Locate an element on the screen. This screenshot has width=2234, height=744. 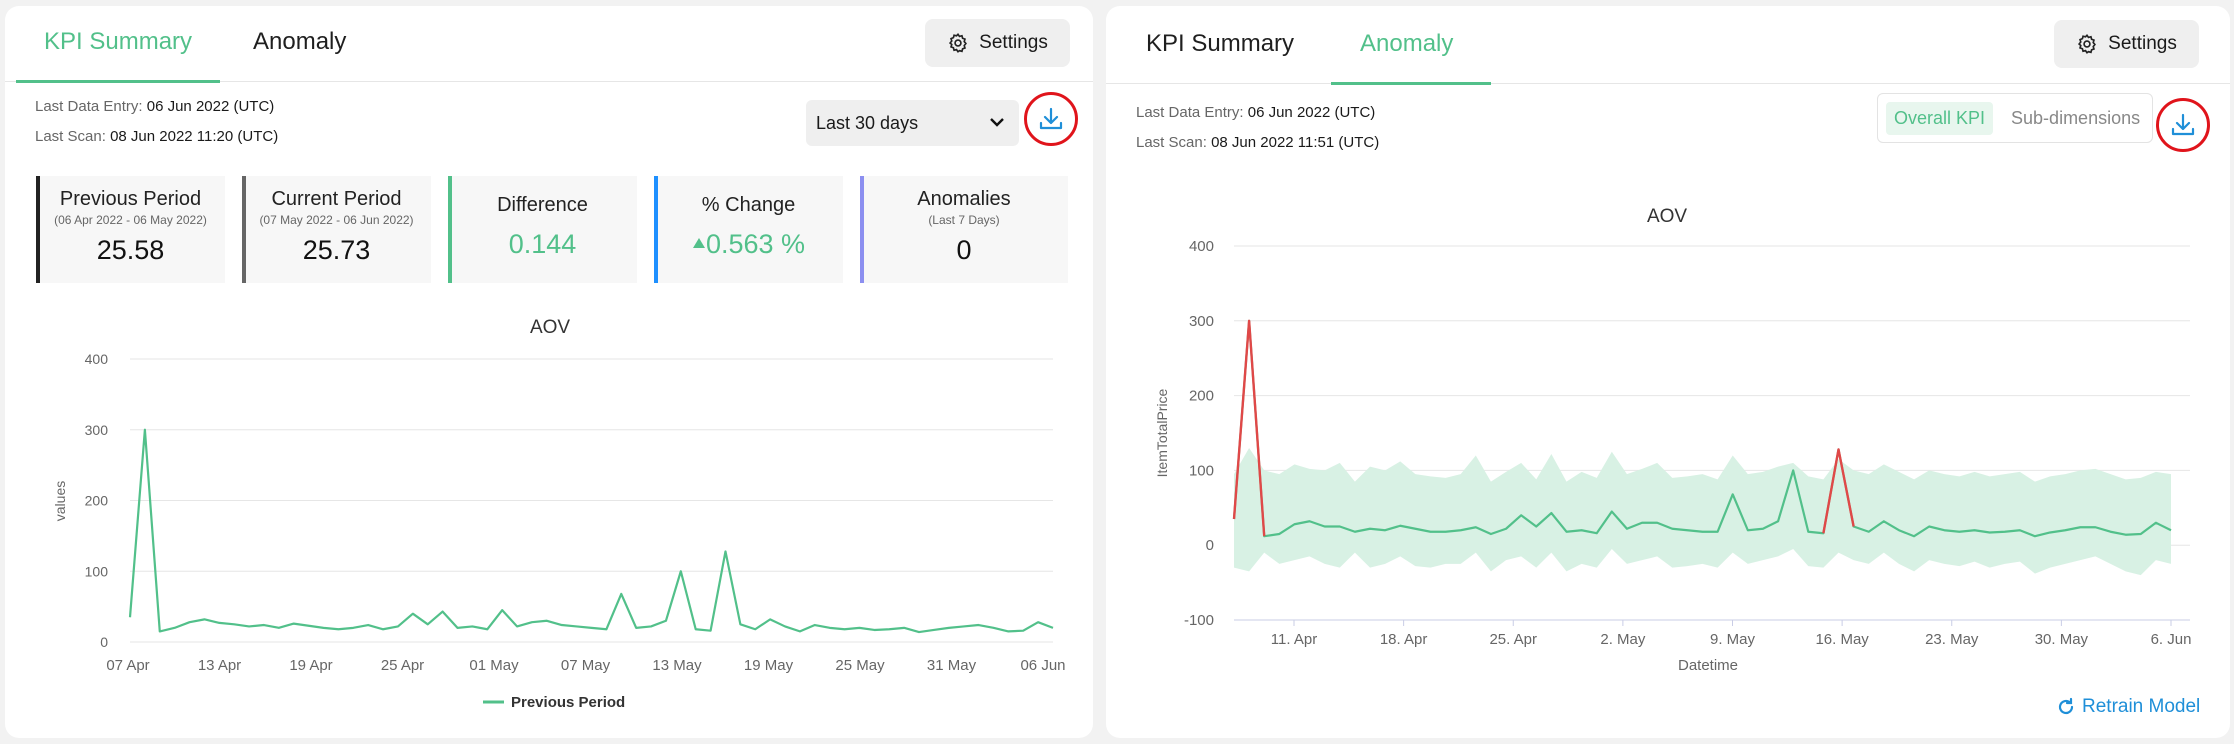
x-tick-label: 31 May is located at coordinates (952, 665).